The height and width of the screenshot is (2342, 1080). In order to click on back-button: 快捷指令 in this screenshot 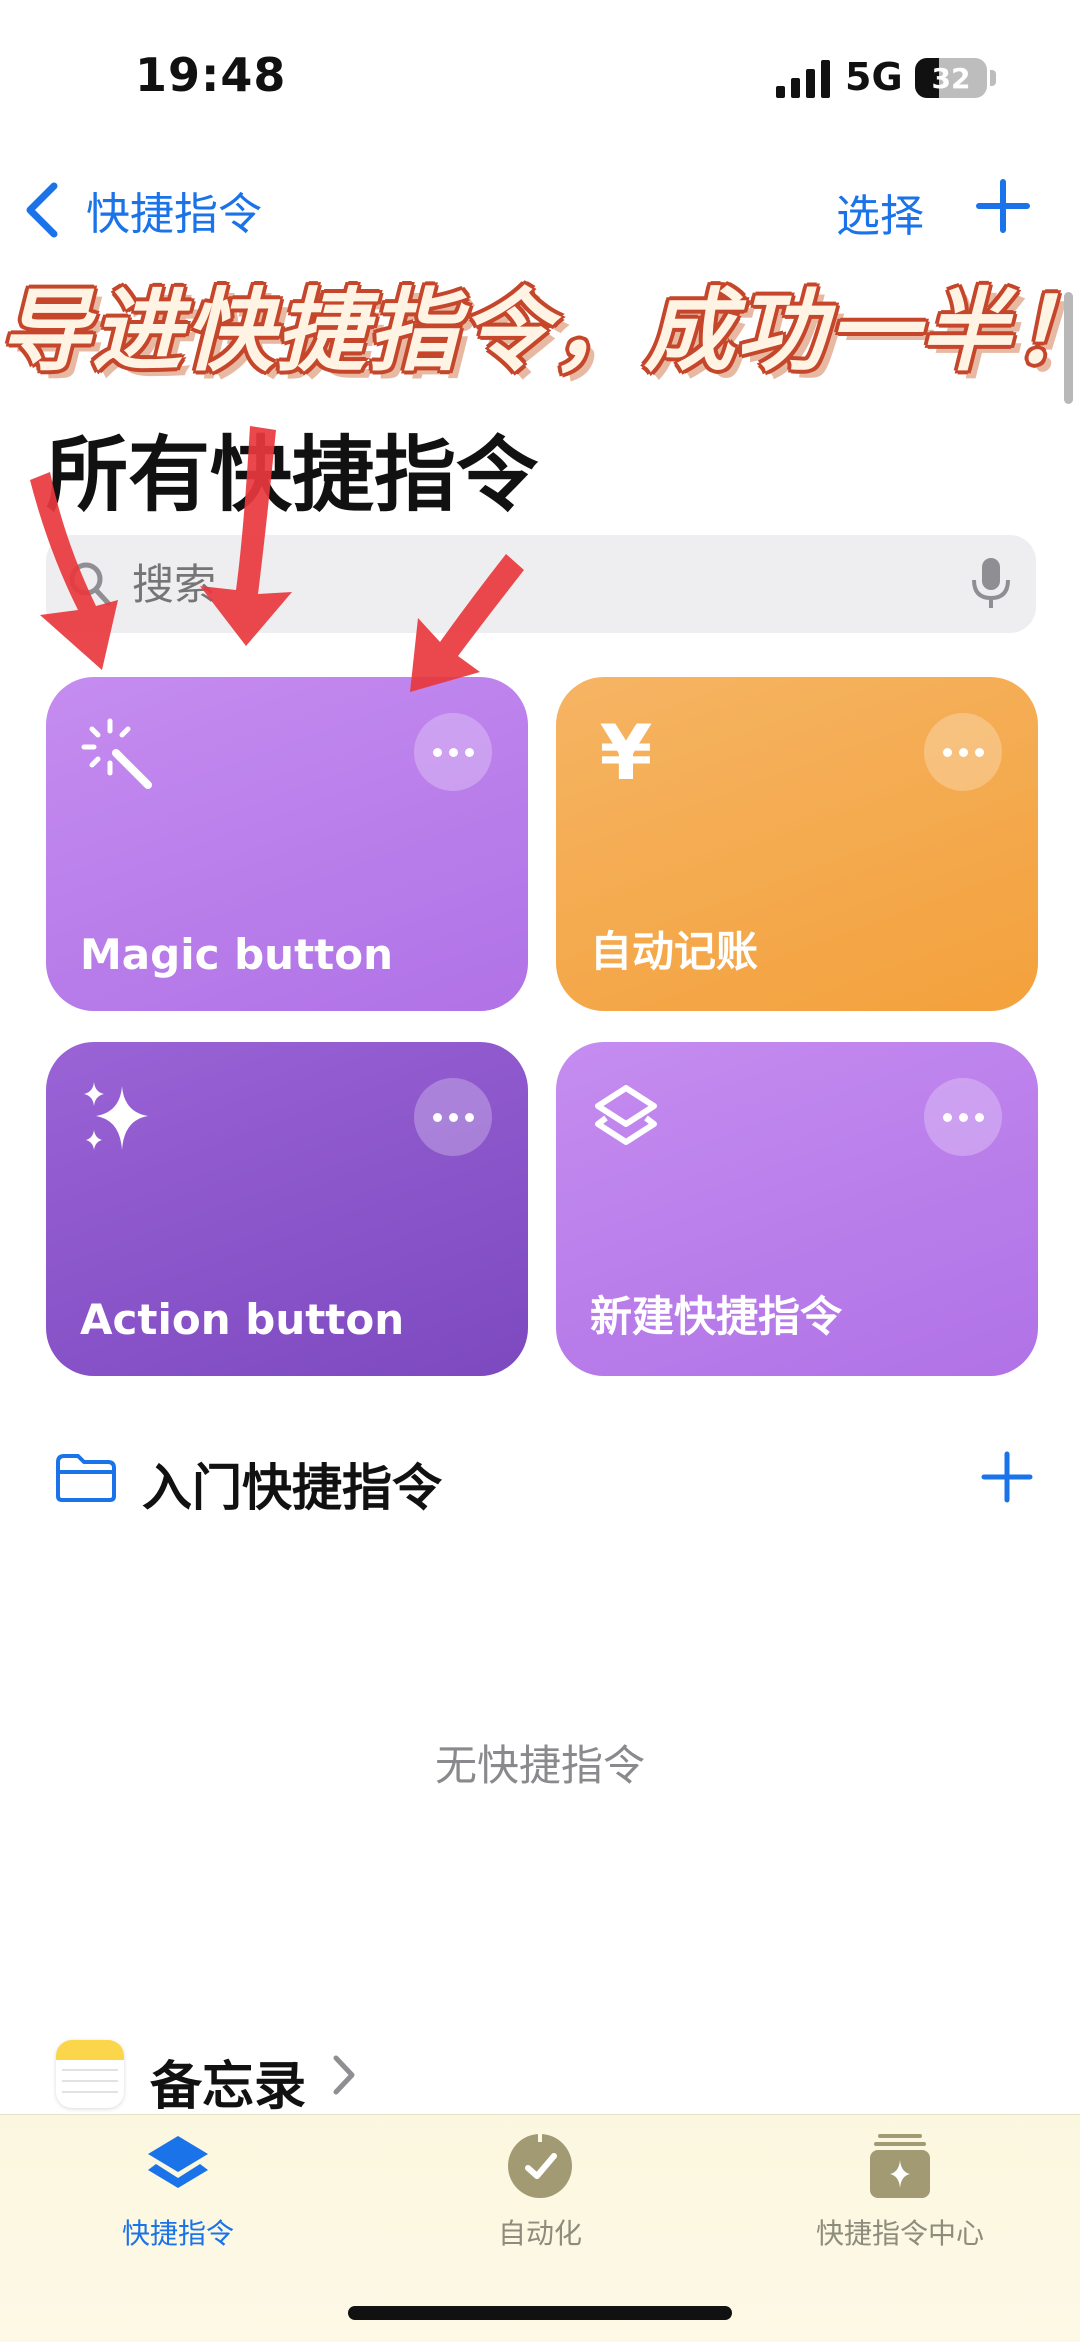, I will do `click(142, 210)`.